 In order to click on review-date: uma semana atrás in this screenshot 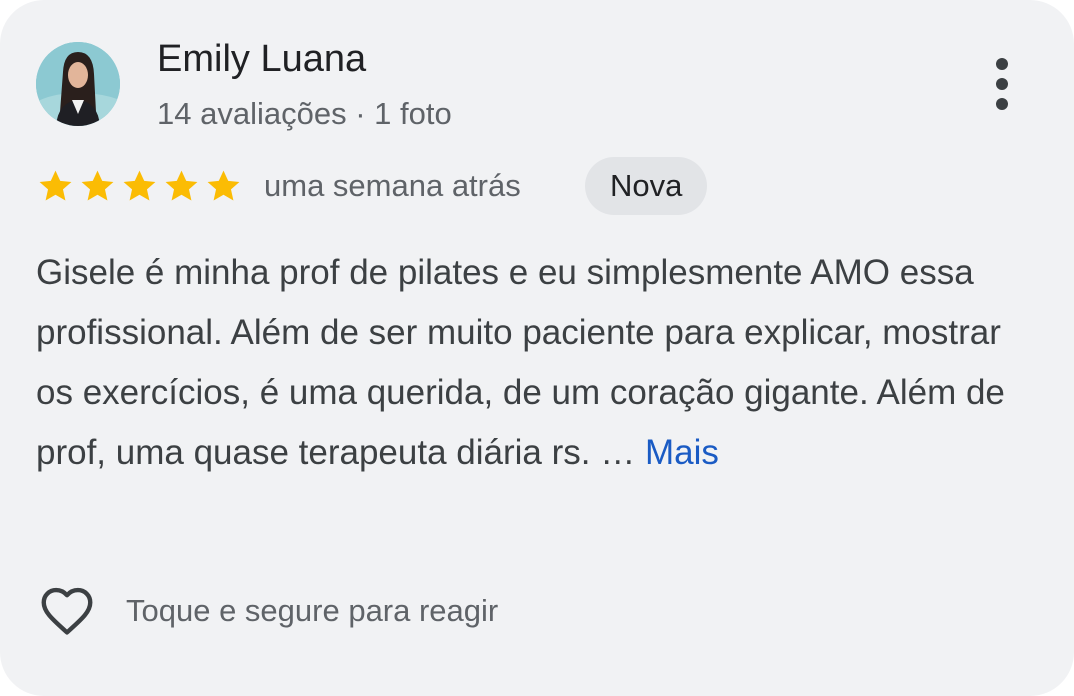, I will do `click(392, 185)`.